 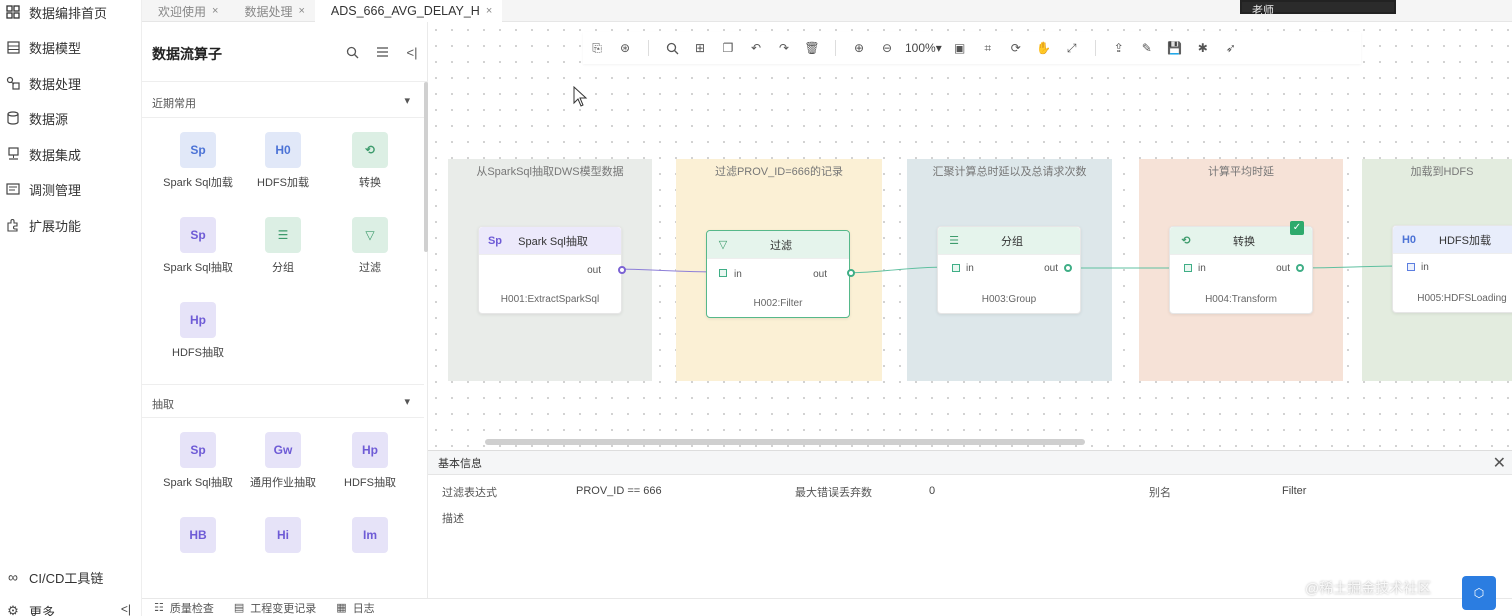 I want to click on operator-generic-job-extract: Gw 通用作业抽取, so click(x=283, y=461).